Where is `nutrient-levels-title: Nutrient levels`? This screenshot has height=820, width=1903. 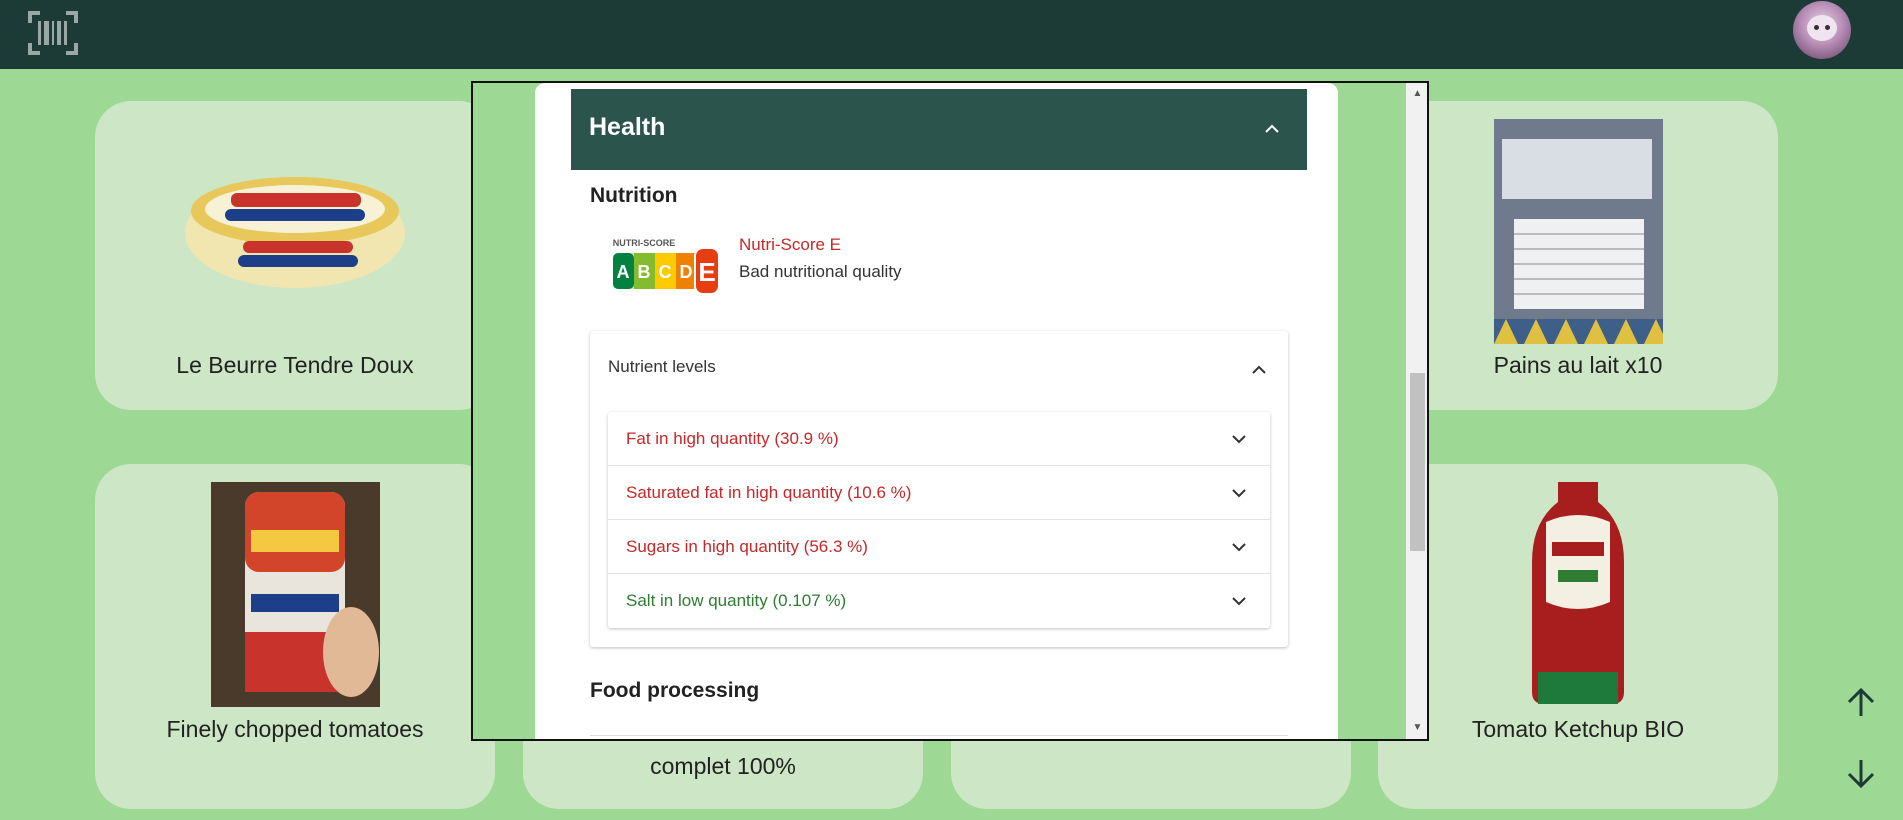
nutrient-levels-title: Nutrient levels is located at coordinates (662, 367).